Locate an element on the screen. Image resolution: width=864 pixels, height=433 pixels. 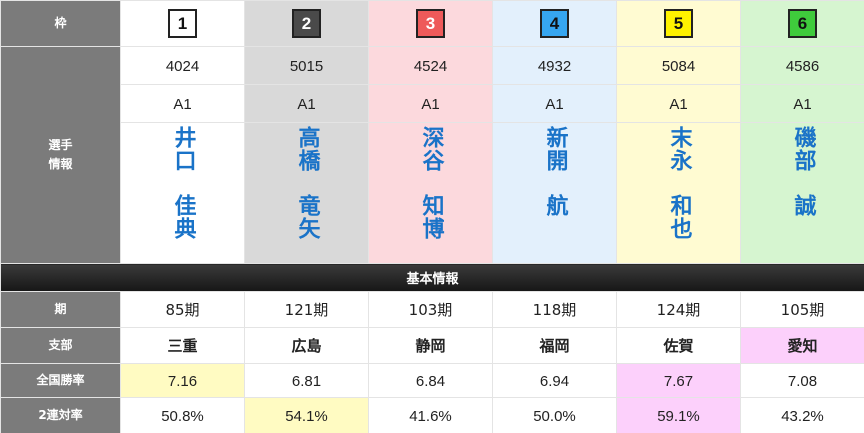
racer-name-link: 磯部誠 is located at coordinates (803, 191).